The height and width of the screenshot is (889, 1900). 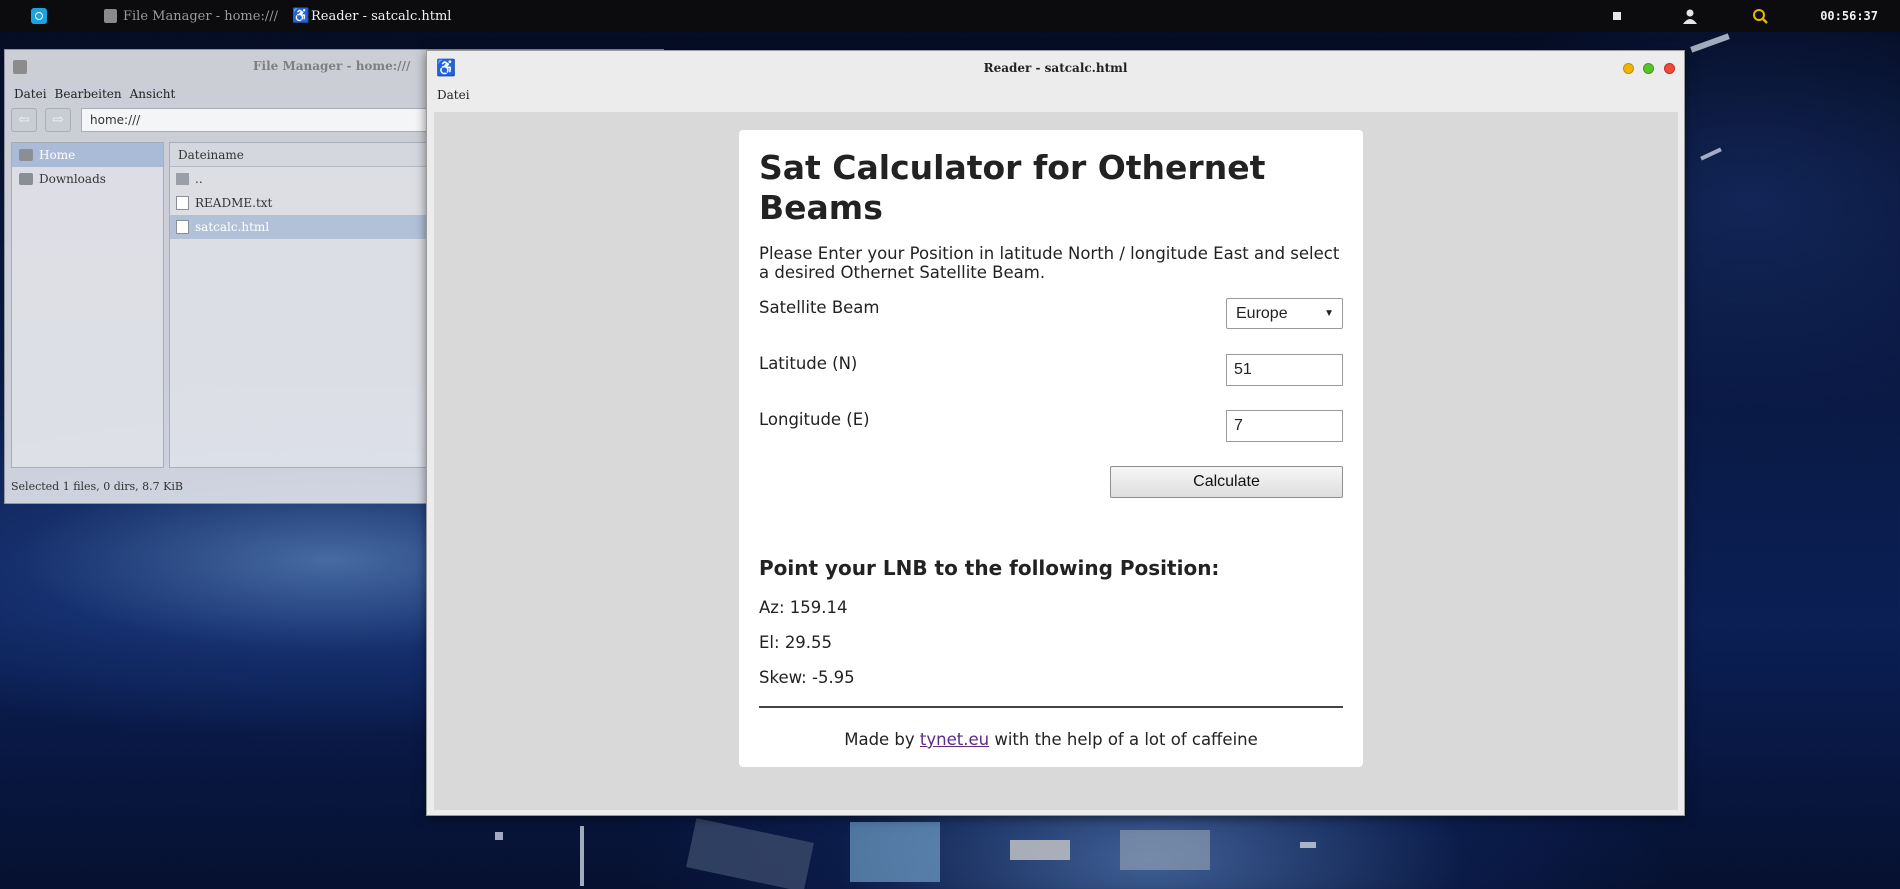 What do you see at coordinates (153, 94) in the screenshot?
I see `menu-ansicht: Ansicht` at bounding box center [153, 94].